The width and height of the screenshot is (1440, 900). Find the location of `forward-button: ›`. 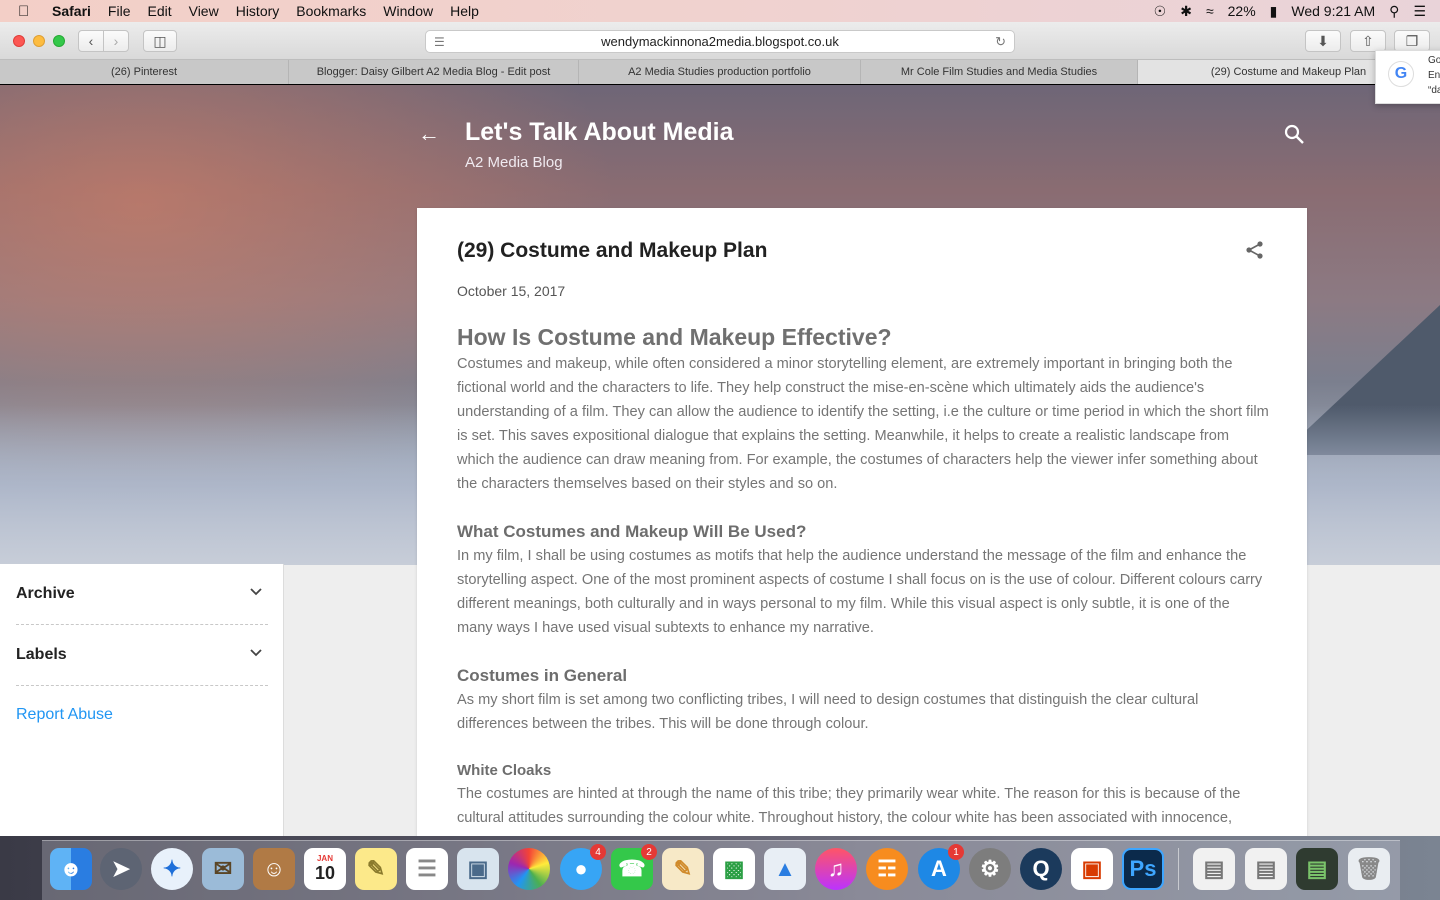

forward-button: › is located at coordinates (116, 41).